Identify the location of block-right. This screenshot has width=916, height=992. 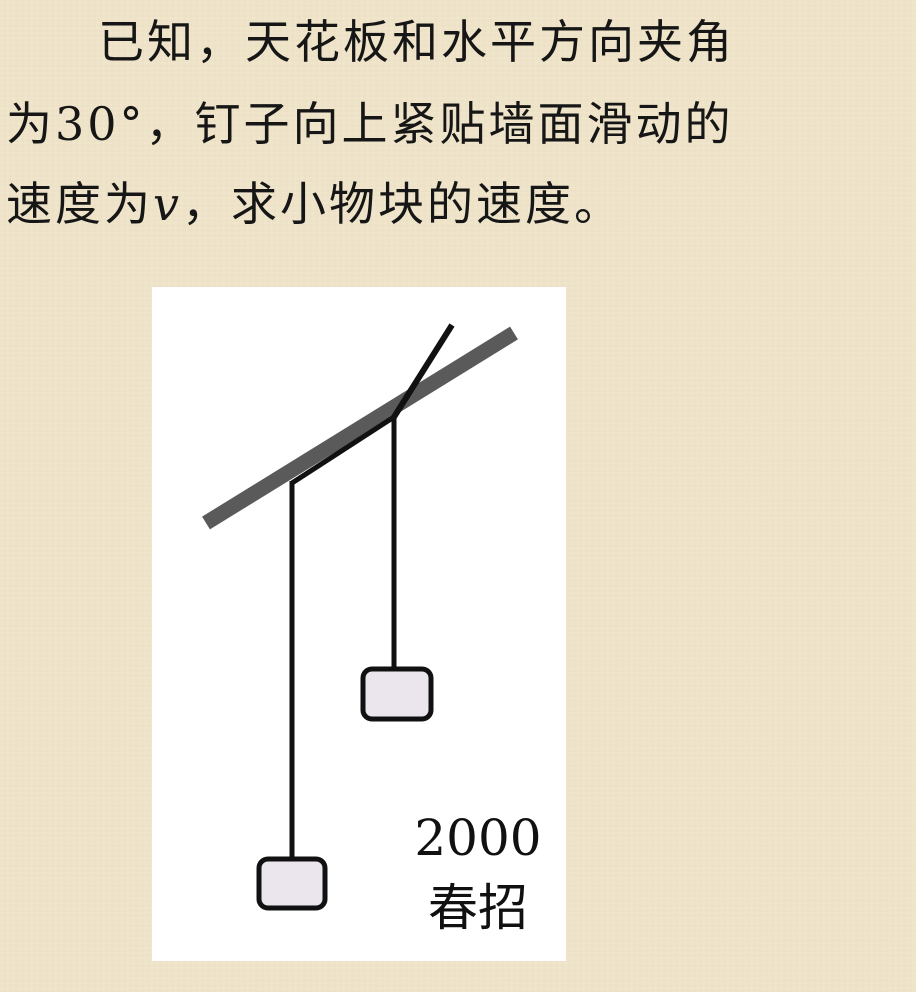
(397, 694).